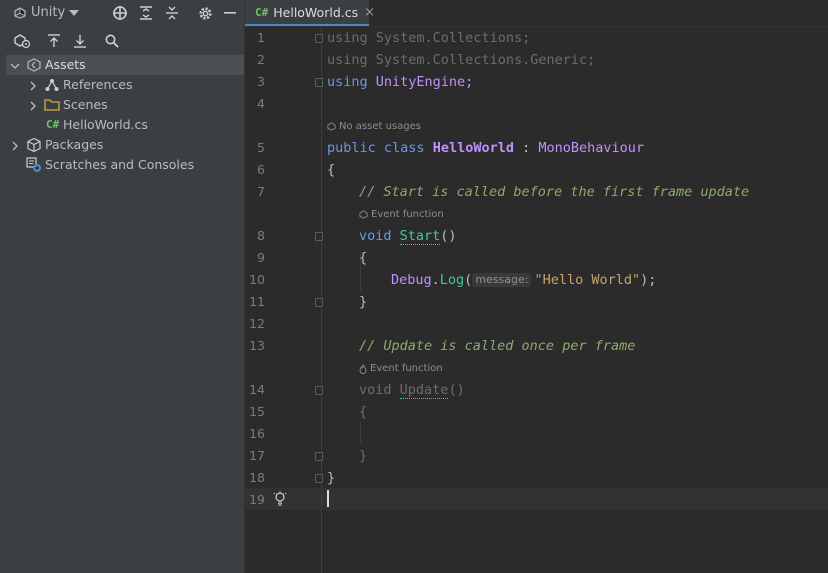 This screenshot has height=573, width=828. What do you see at coordinates (536, 499) in the screenshot?
I see `current-line-highlight` at bounding box center [536, 499].